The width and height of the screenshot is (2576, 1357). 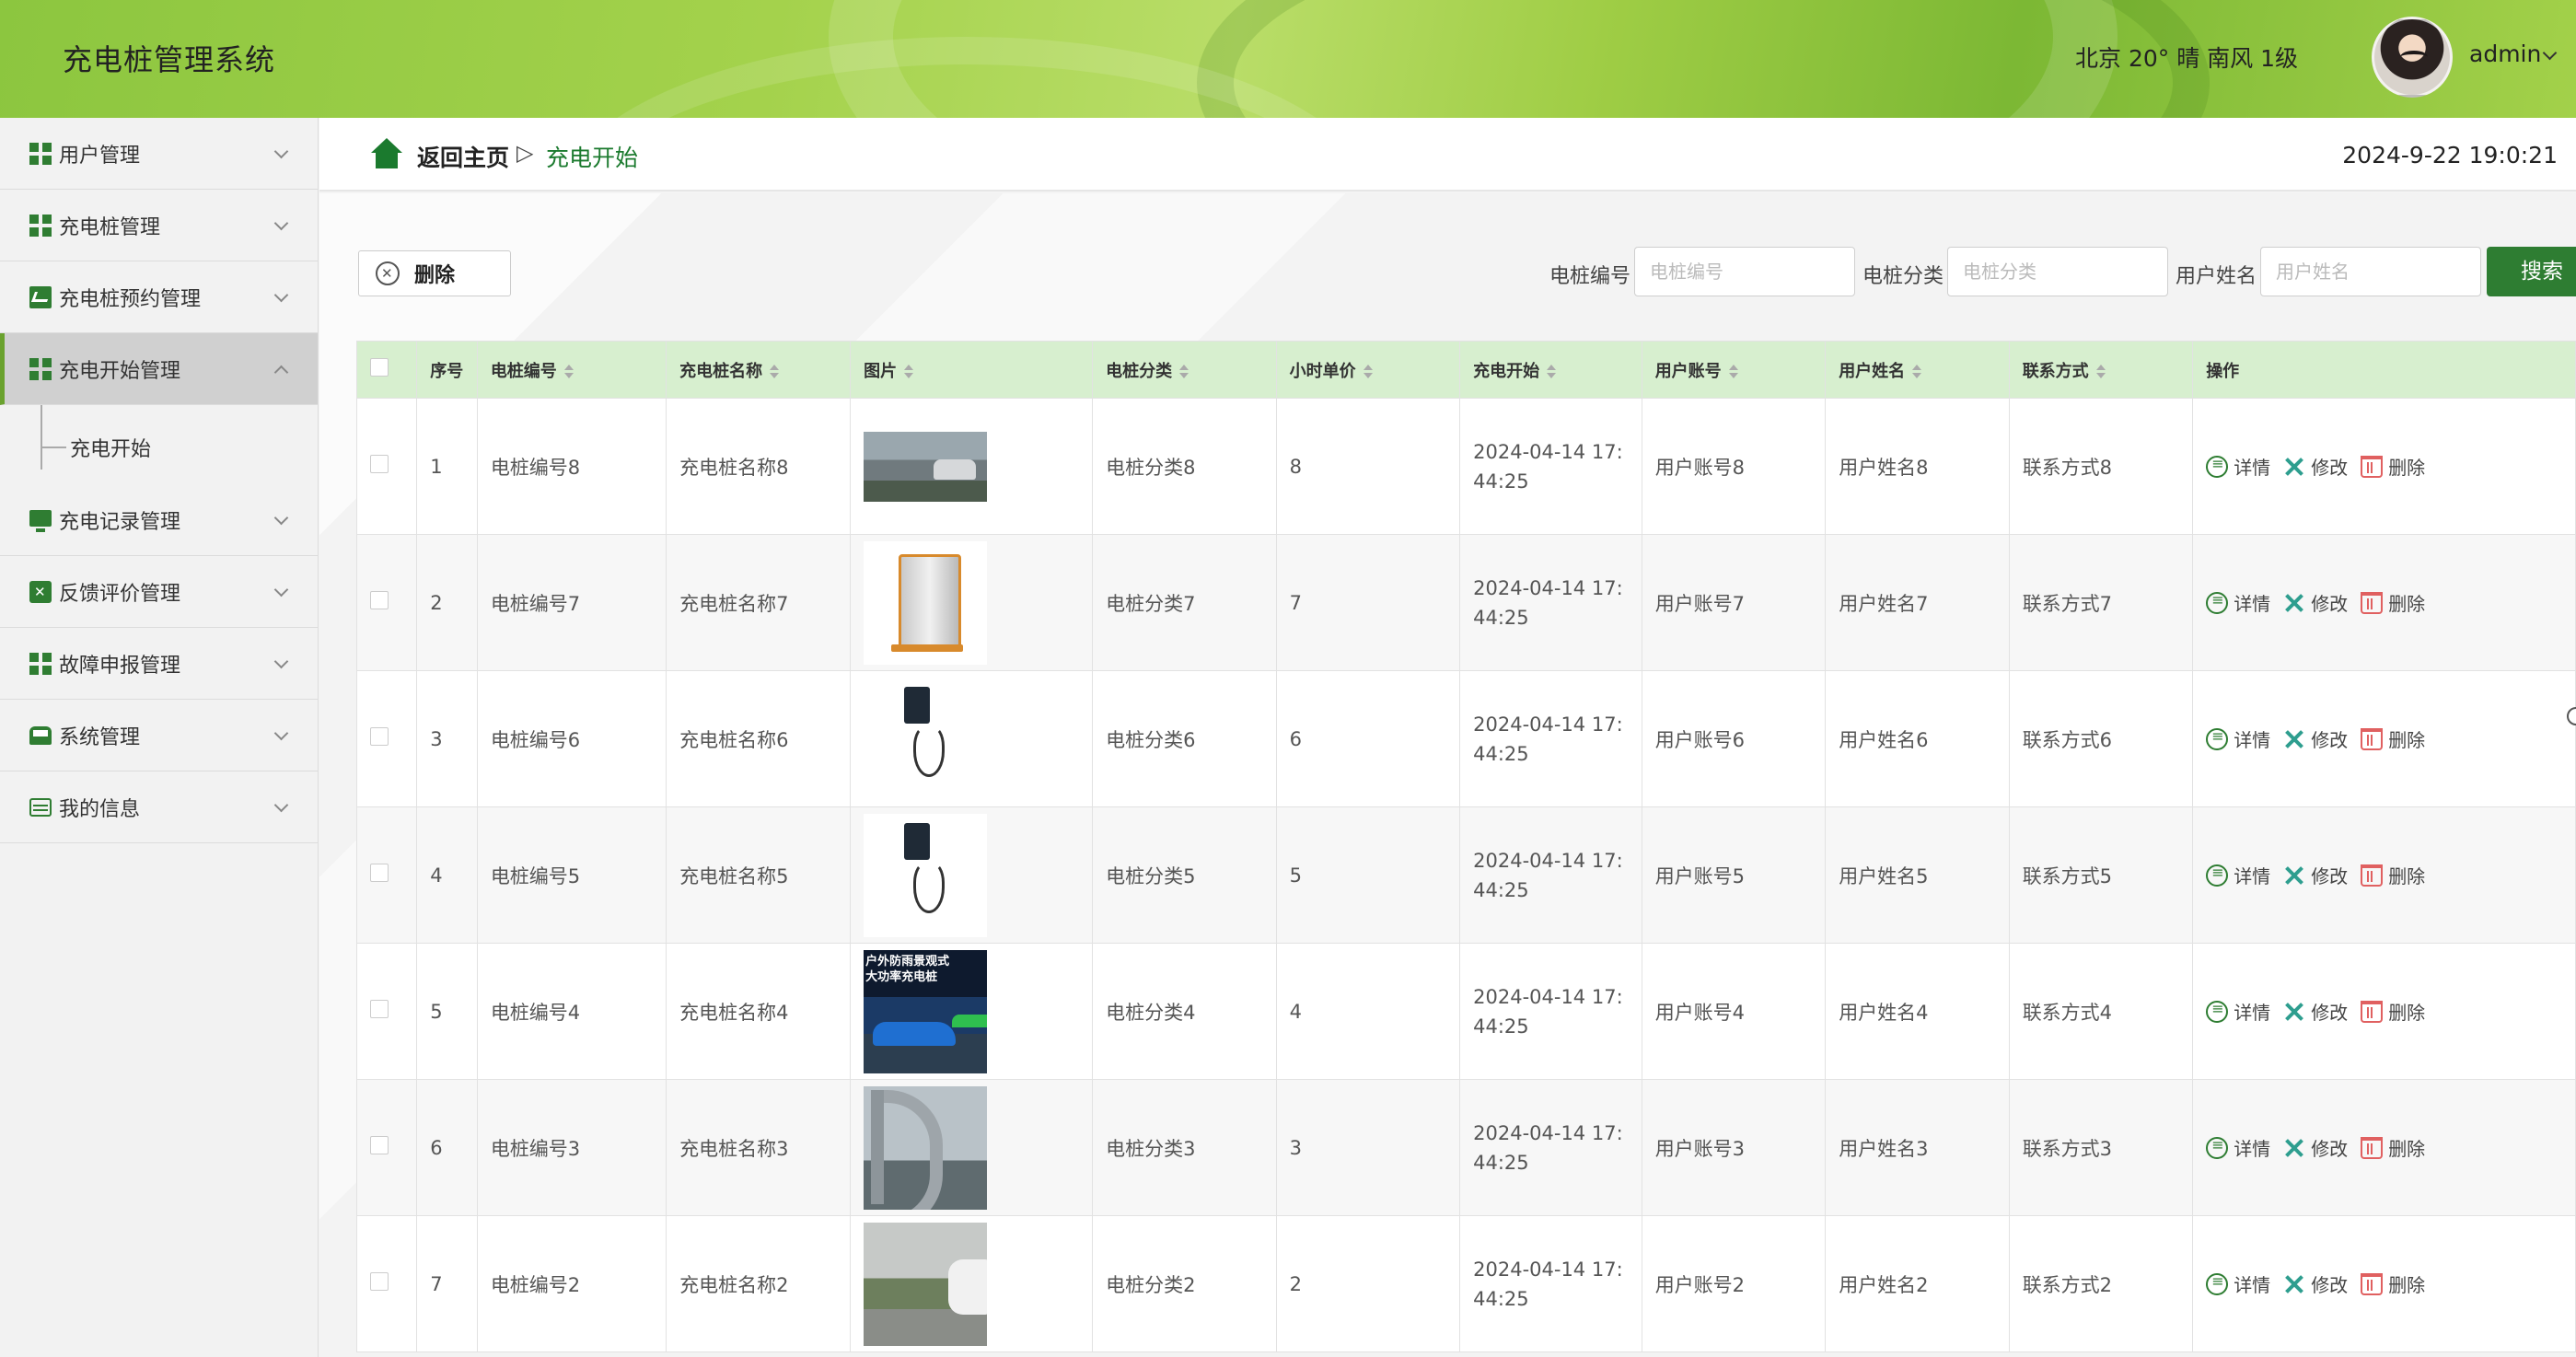 I want to click on column-header: 图片, so click(x=972, y=370).